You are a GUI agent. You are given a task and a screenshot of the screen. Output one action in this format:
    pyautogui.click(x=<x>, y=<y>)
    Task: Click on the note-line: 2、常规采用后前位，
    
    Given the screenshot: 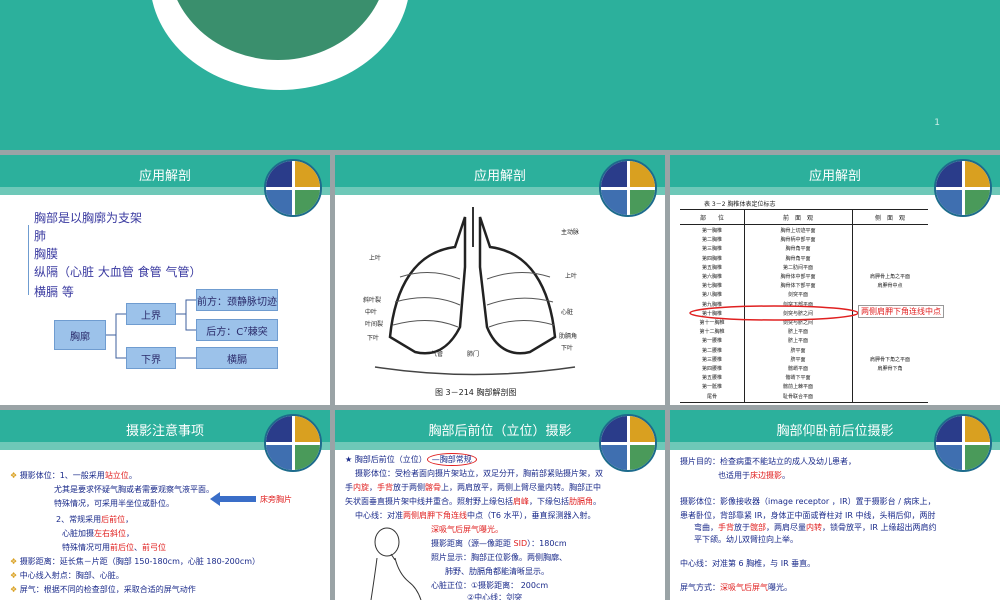 What is the action you would take?
    pyautogui.click(x=95, y=519)
    